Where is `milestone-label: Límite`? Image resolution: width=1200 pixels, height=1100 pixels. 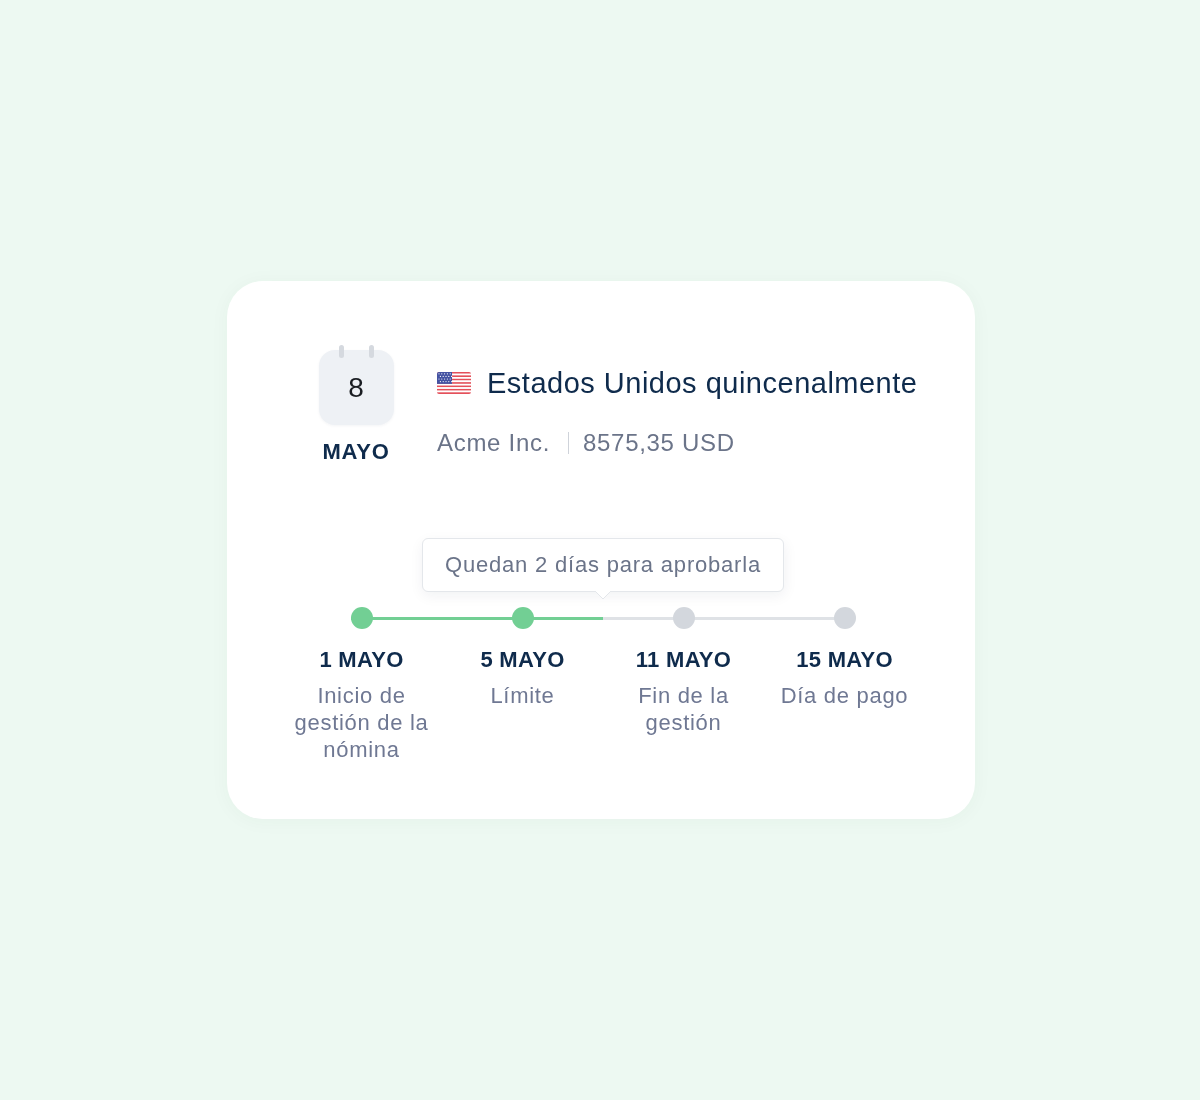
milestone-label: Límite is located at coordinates (522, 695).